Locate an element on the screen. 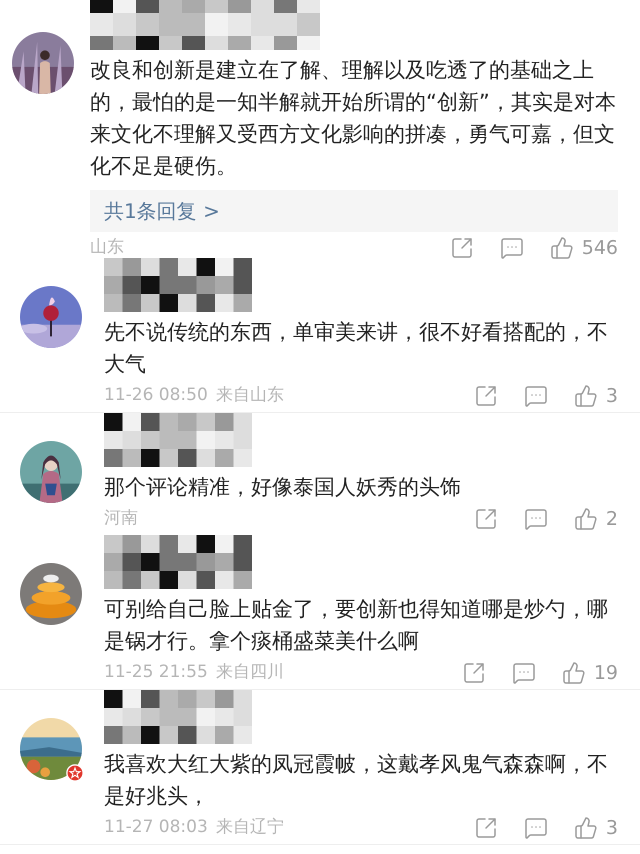  comment-time: 11-27 08:03 is located at coordinates (156, 828).